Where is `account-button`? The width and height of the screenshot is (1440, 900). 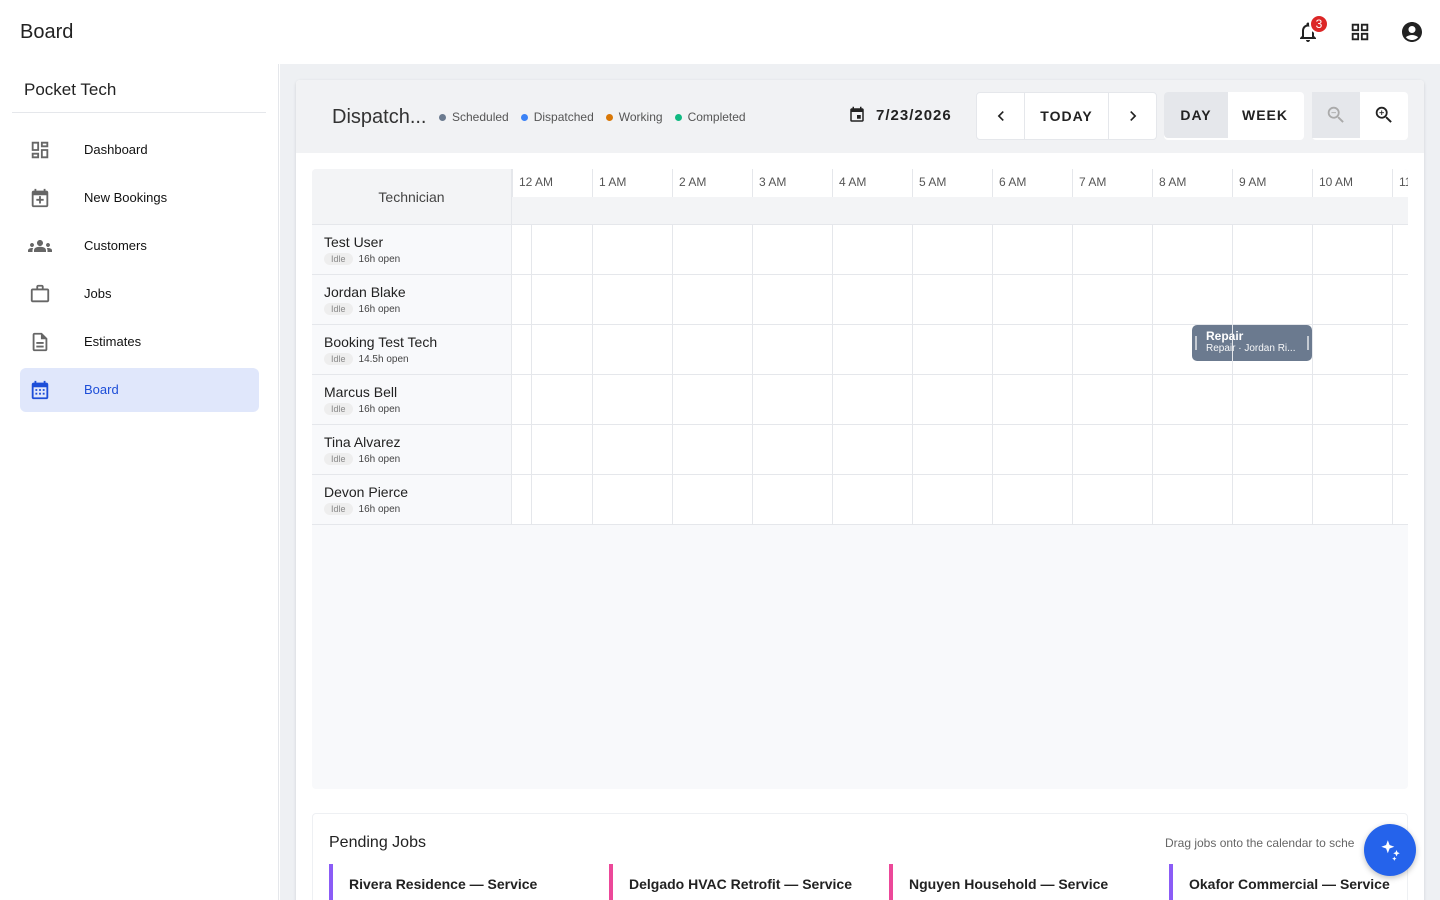 account-button is located at coordinates (1412, 32).